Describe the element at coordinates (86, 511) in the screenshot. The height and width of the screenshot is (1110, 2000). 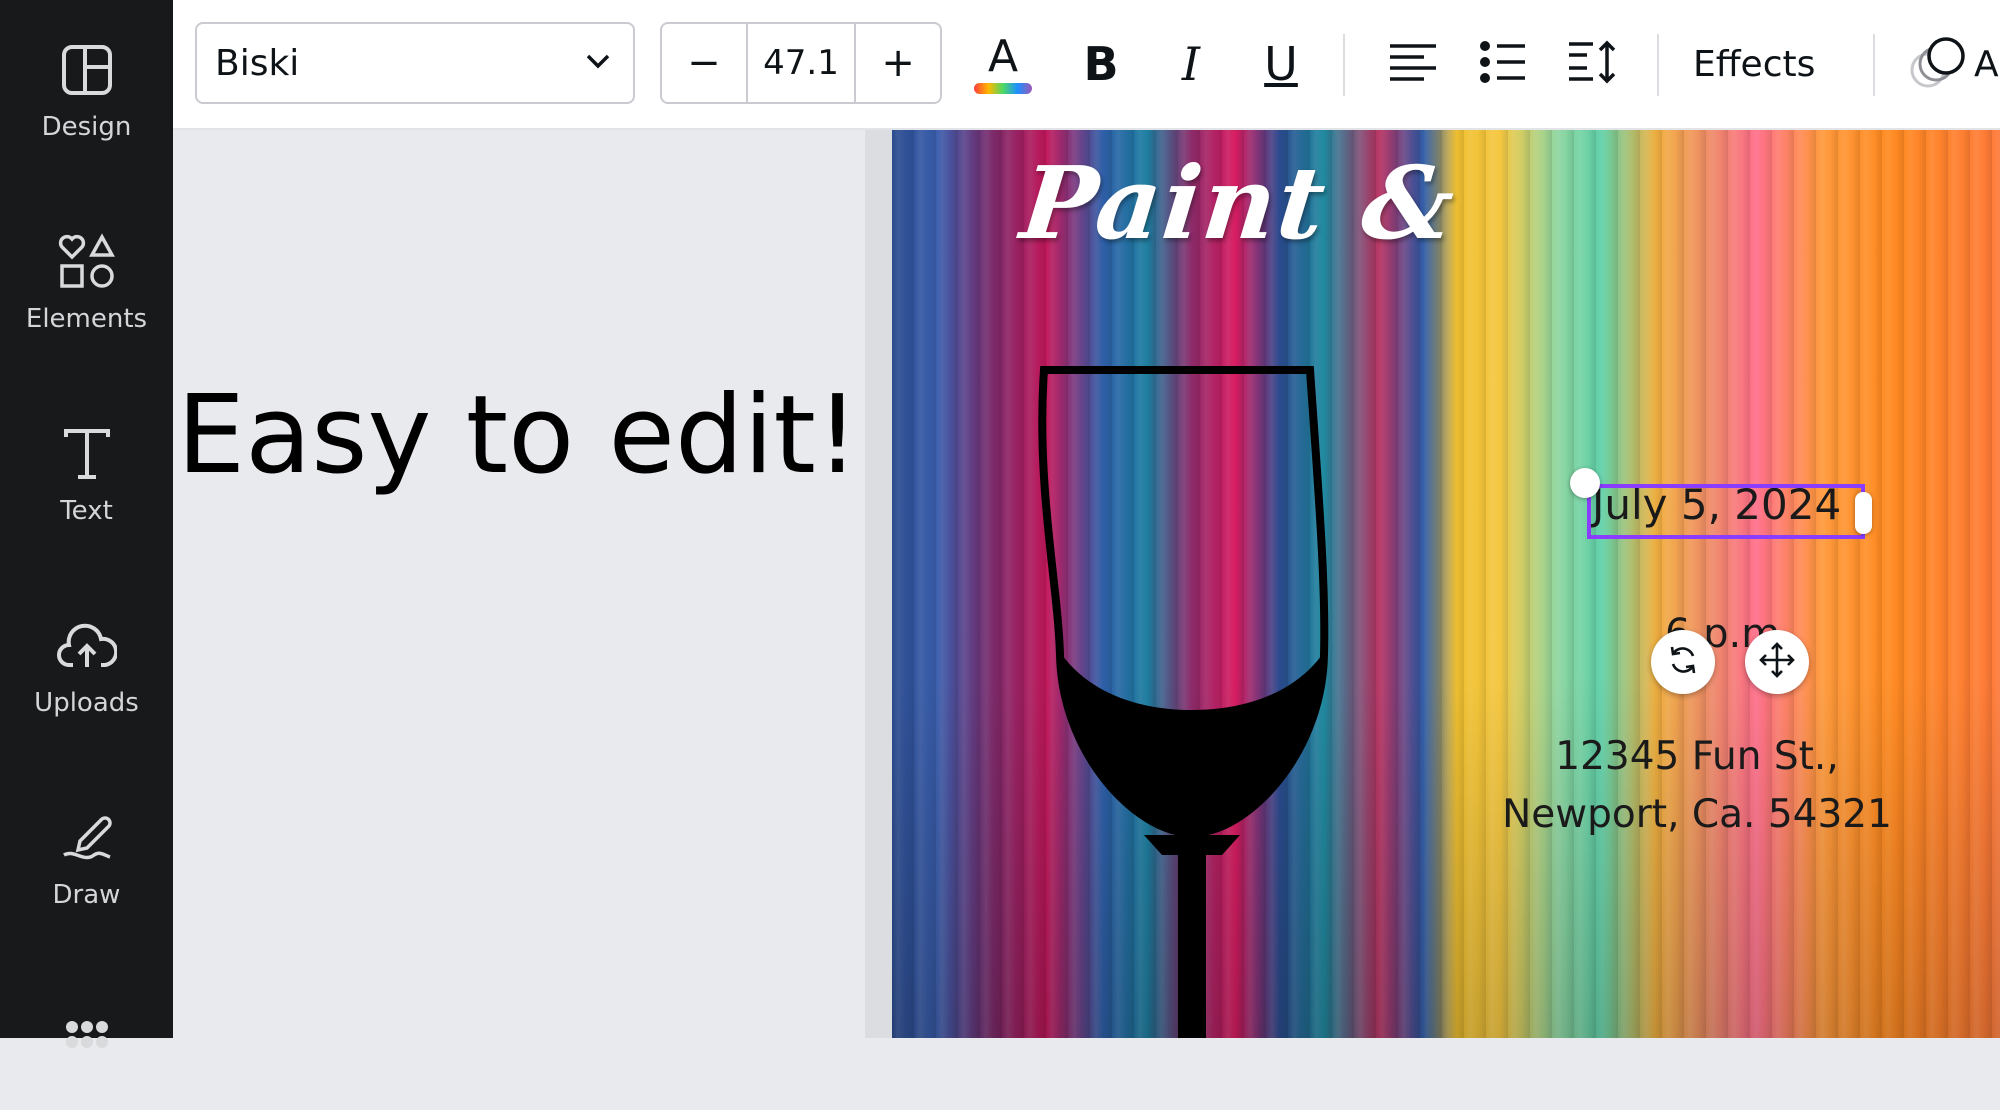
I see `sidebar-item-label: Text` at that location.